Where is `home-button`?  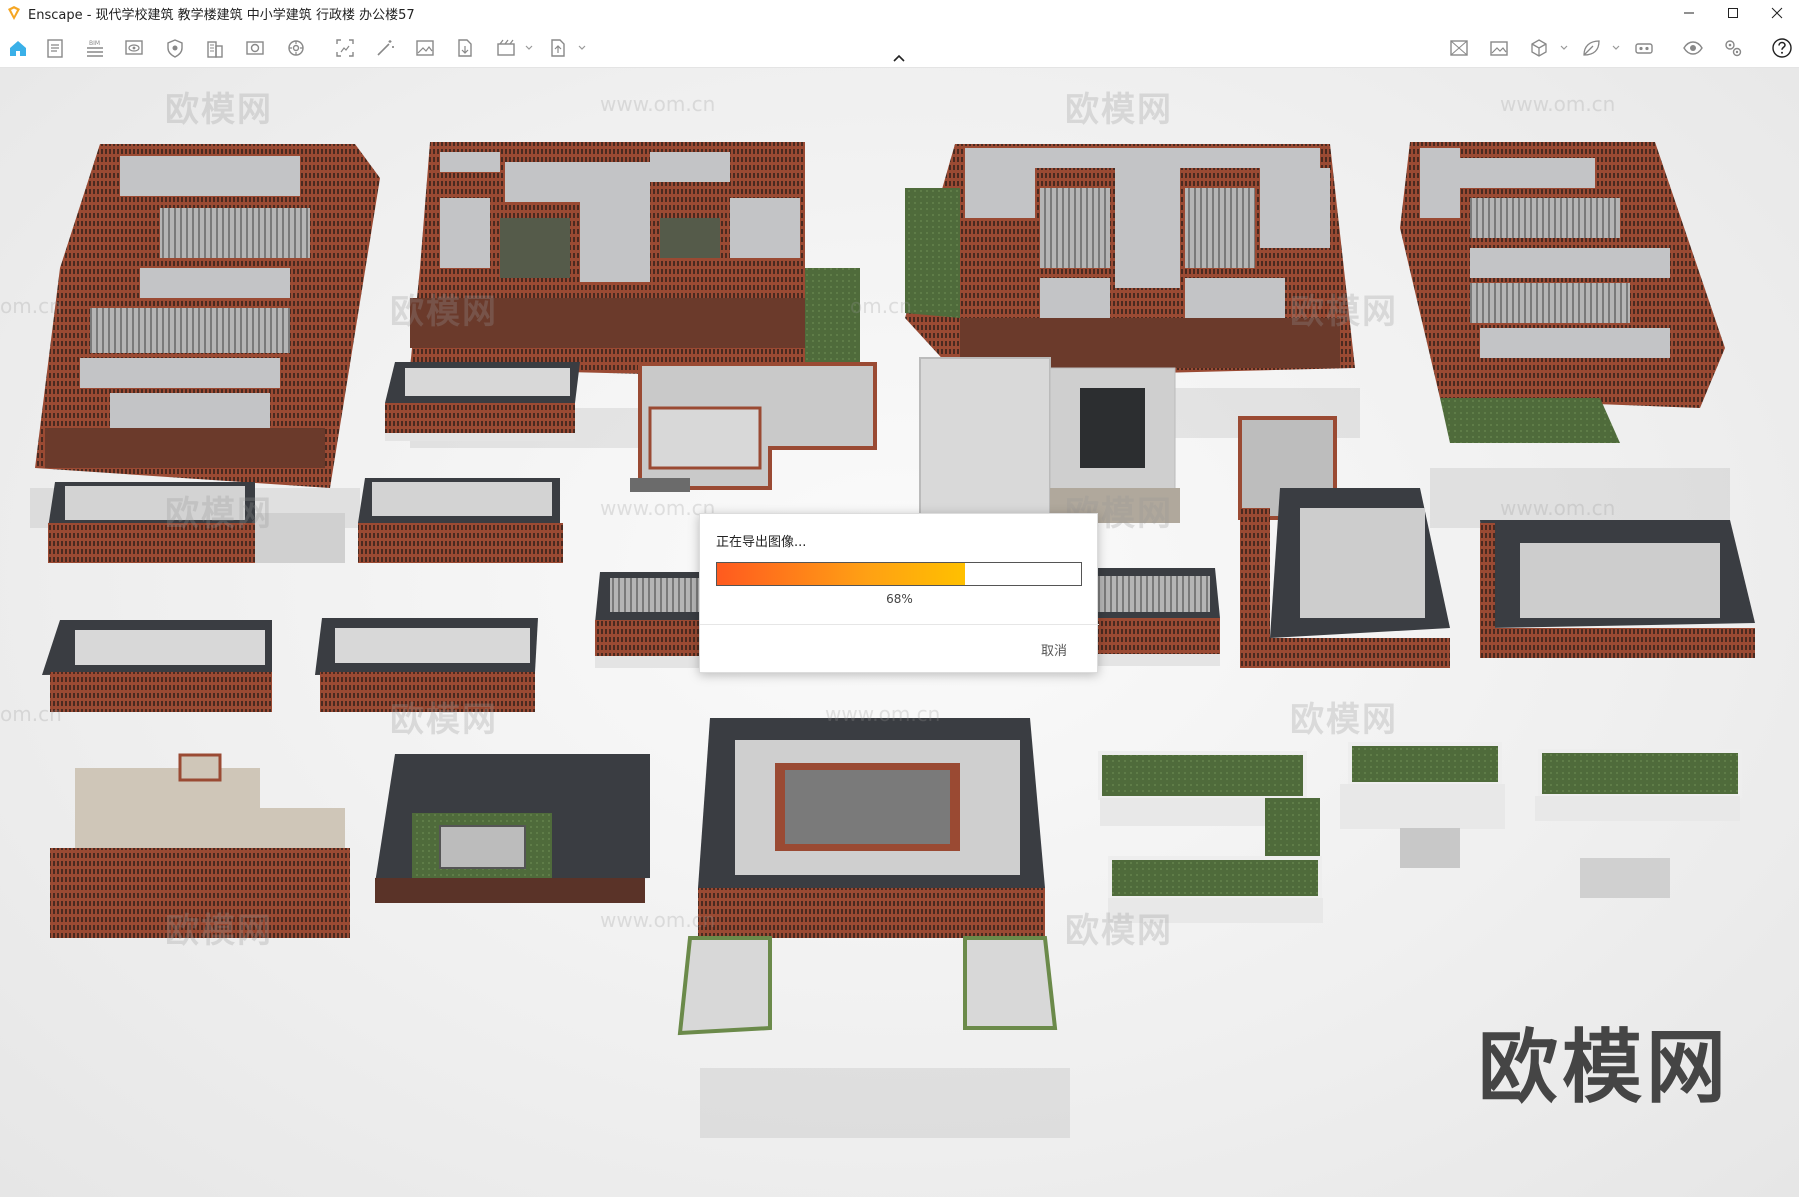 home-button is located at coordinates (18, 48).